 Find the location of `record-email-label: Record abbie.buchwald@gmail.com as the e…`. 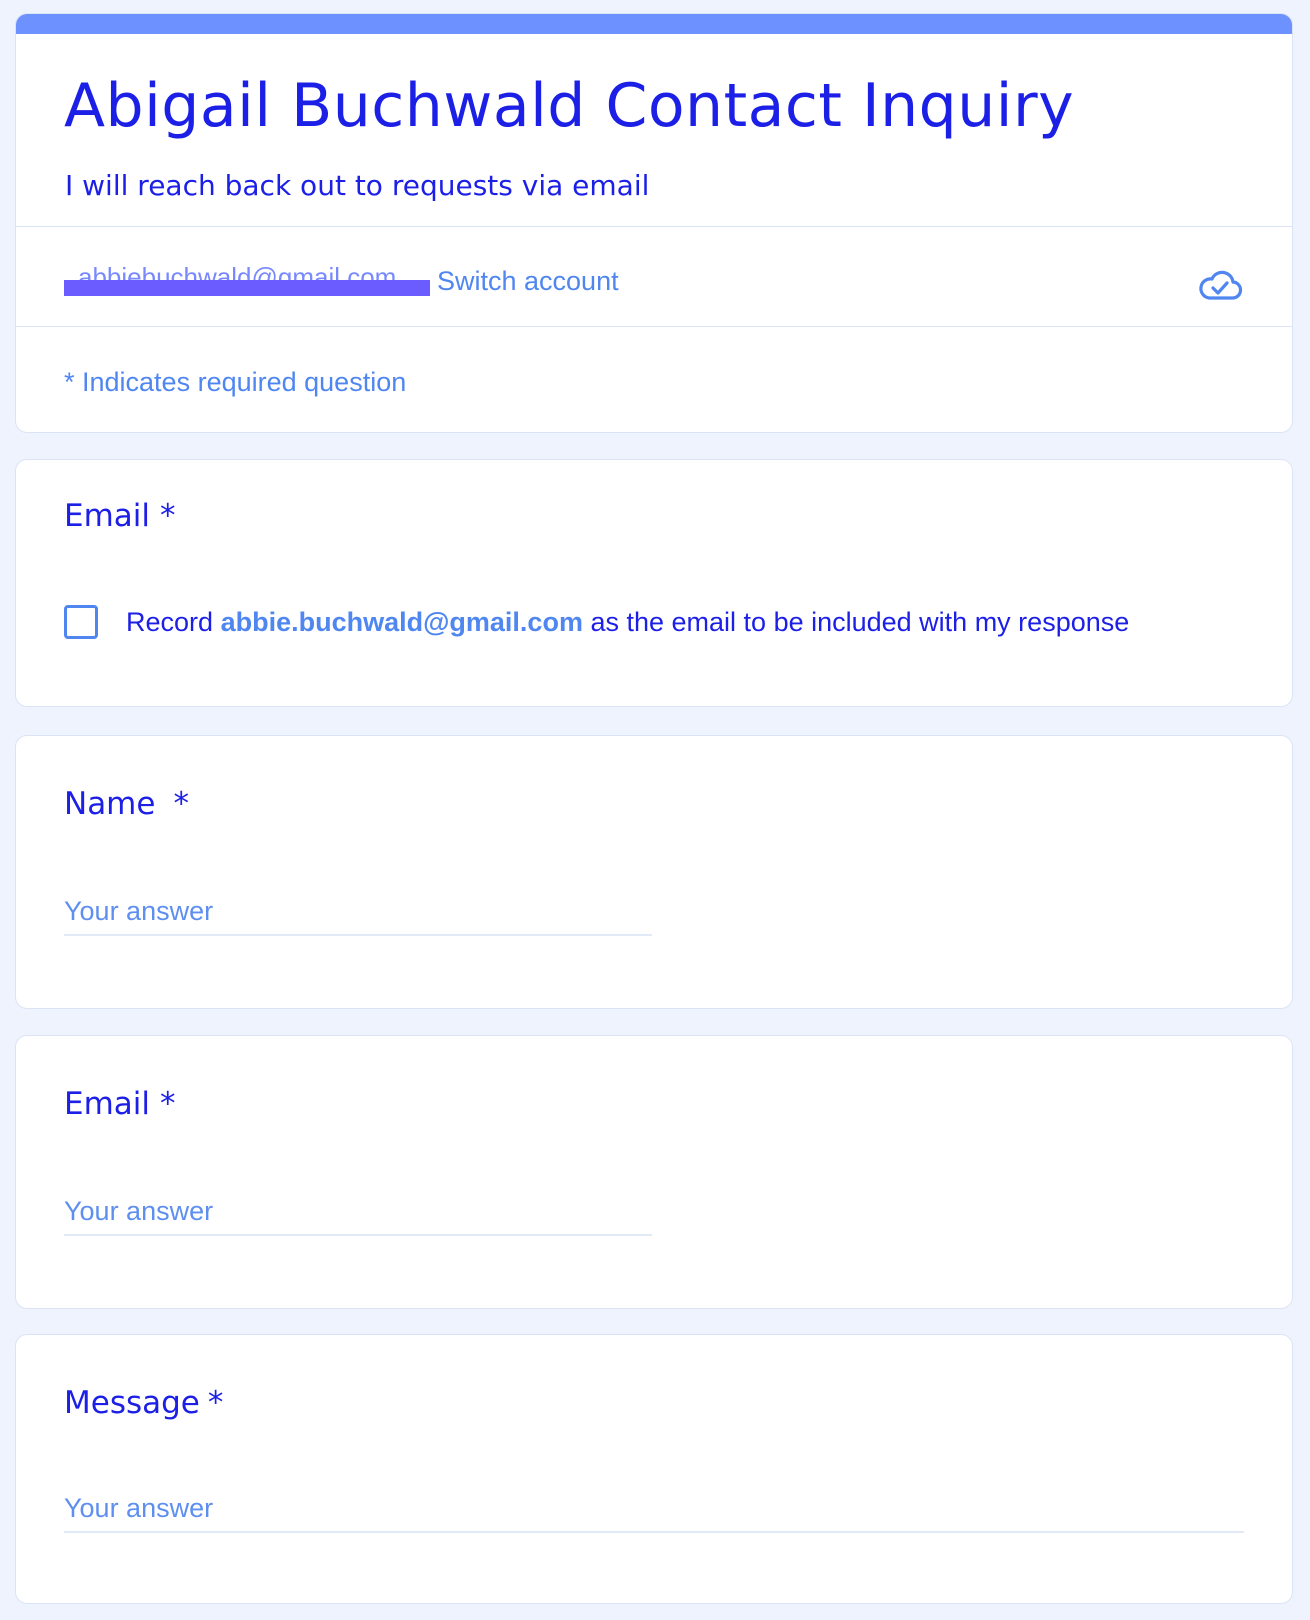

record-email-label: Record abbie.buchwald@gmail.com as the e… is located at coordinates (627, 622).